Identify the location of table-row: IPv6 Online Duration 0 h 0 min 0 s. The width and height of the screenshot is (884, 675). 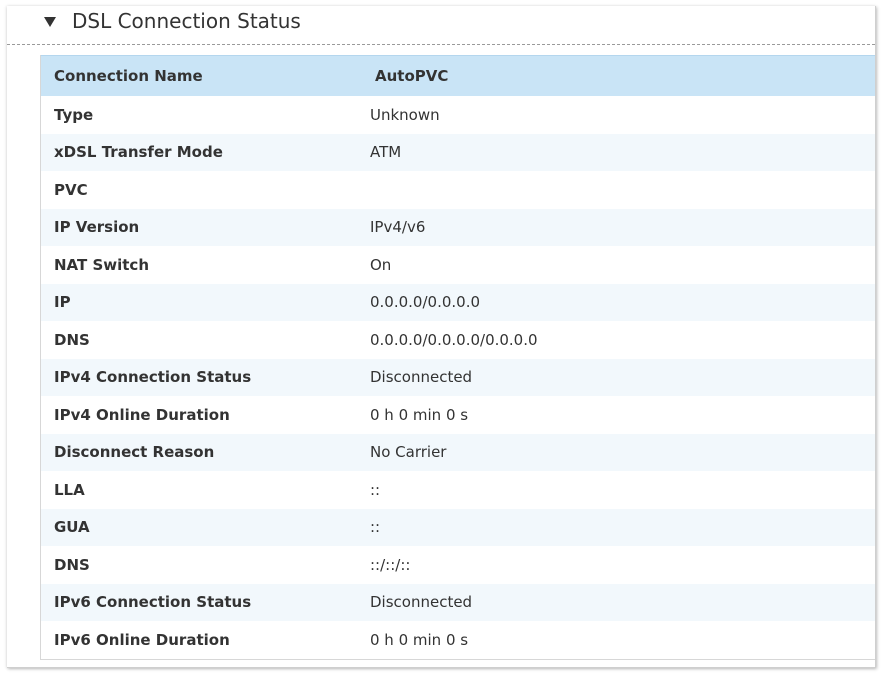
(458, 640).